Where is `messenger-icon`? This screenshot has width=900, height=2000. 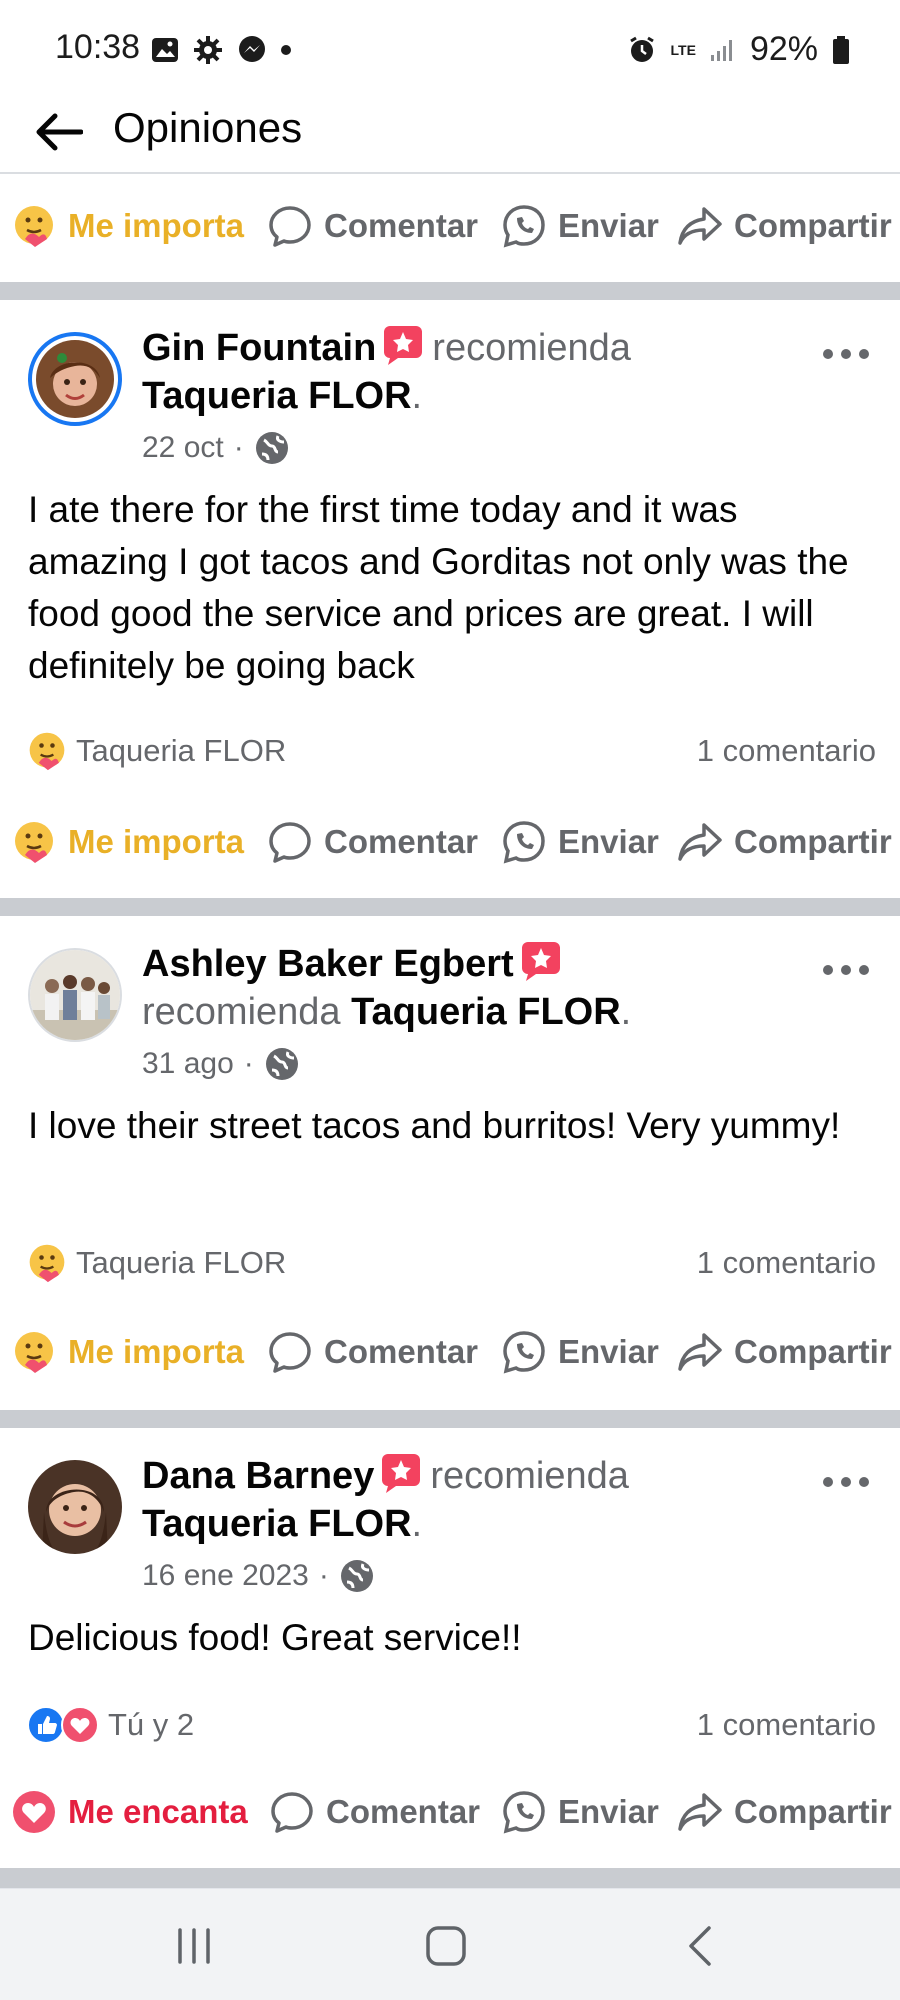 messenger-icon is located at coordinates (252, 49).